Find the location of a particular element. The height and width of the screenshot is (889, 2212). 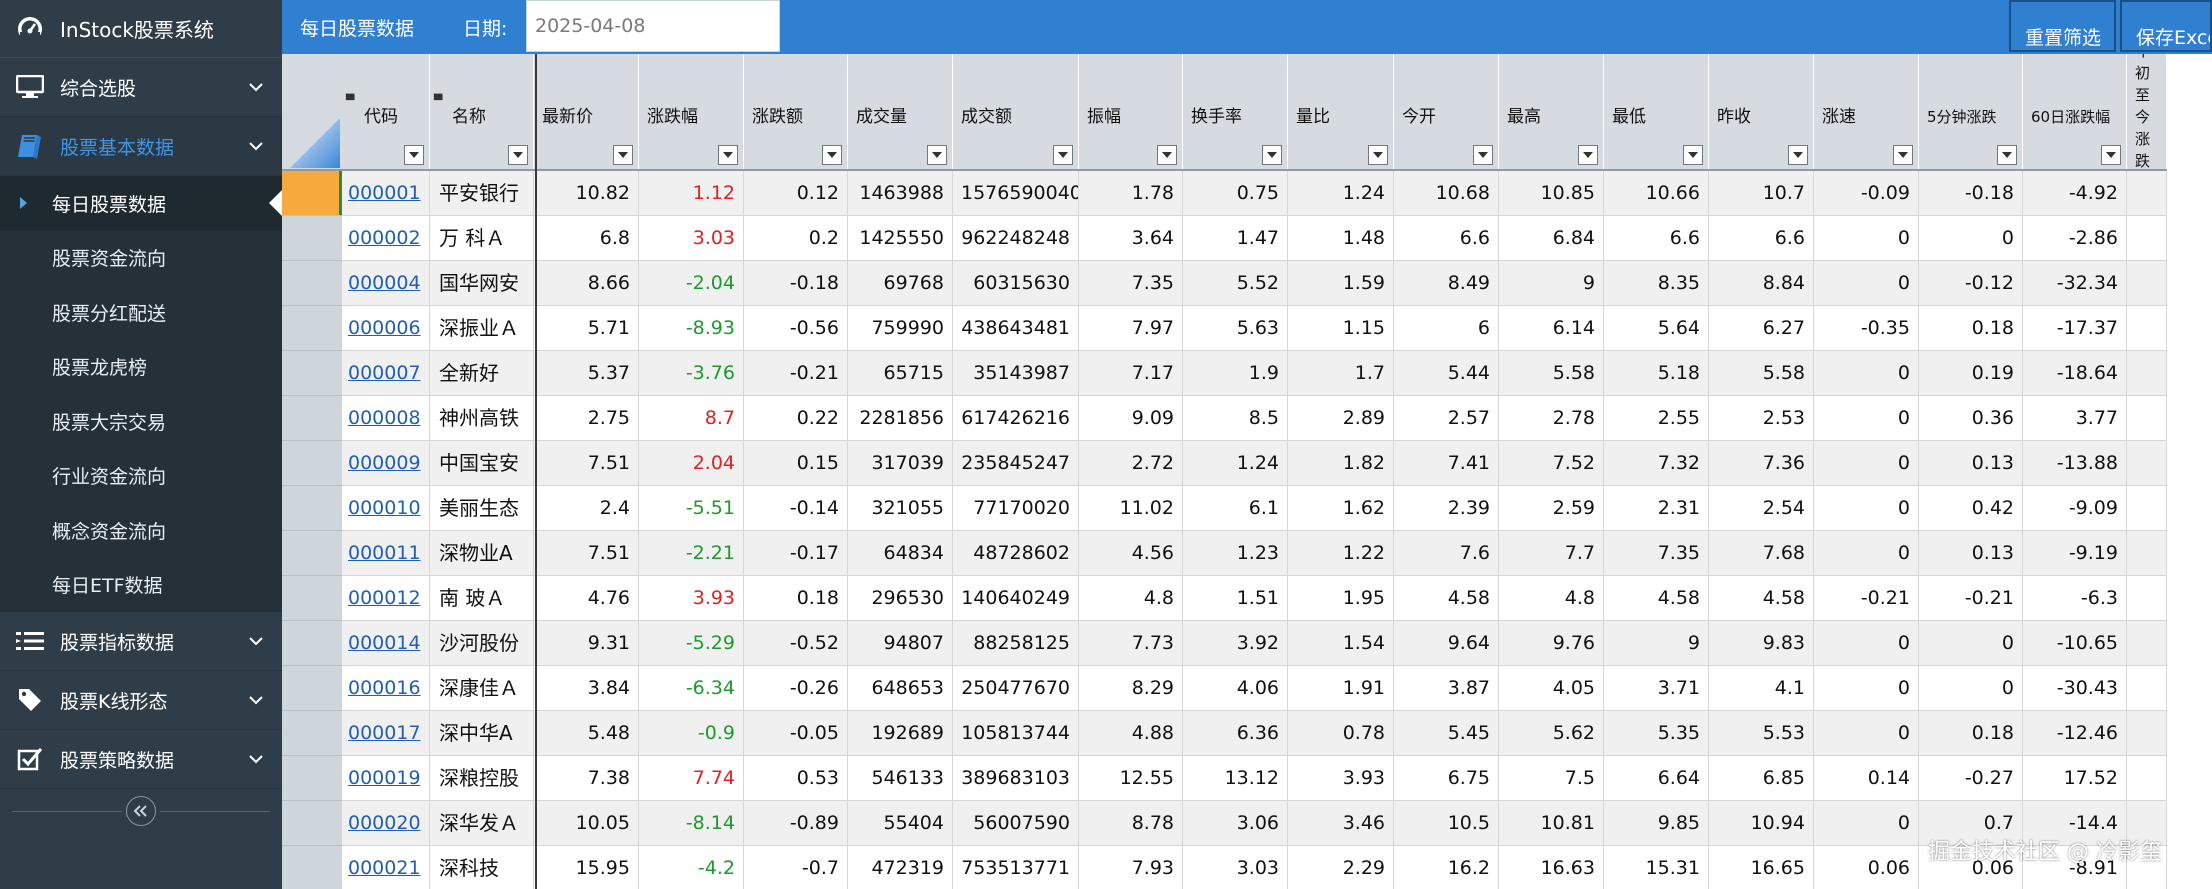

stock-code-link: 000004 is located at coordinates (386, 283).